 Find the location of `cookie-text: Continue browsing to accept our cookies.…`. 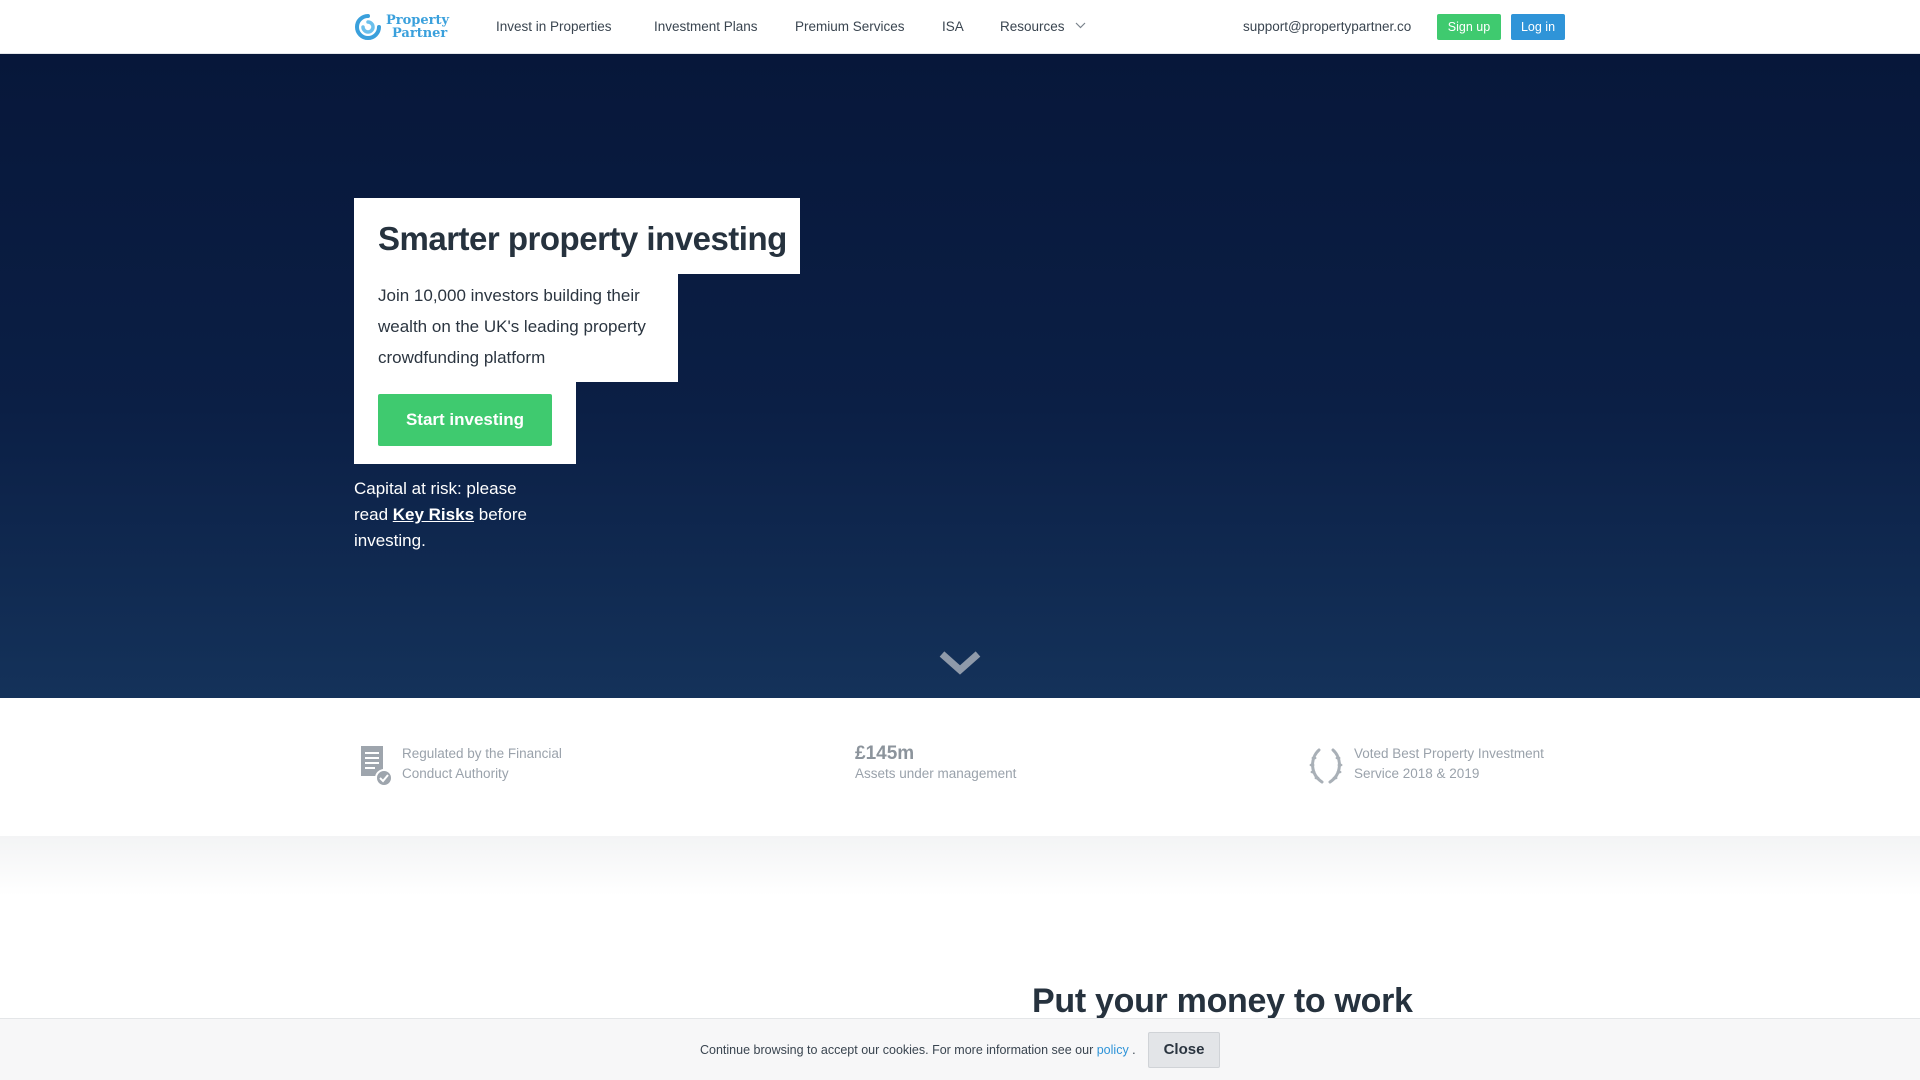

cookie-text: Continue browsing to accept our cookies.… is located at coordinates (918, 1050).